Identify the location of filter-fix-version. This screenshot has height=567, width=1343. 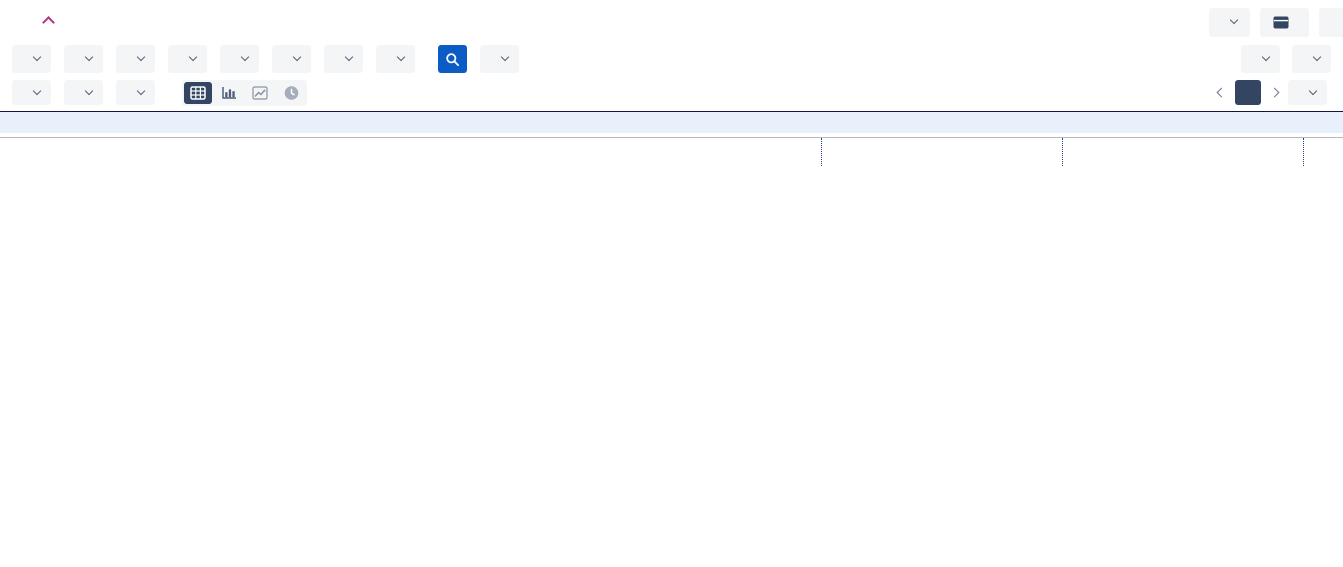
(135, 59).